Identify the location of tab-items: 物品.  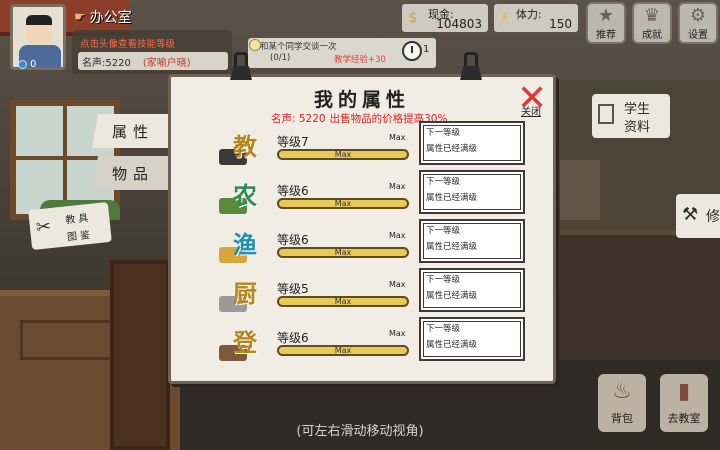
(130, 173).